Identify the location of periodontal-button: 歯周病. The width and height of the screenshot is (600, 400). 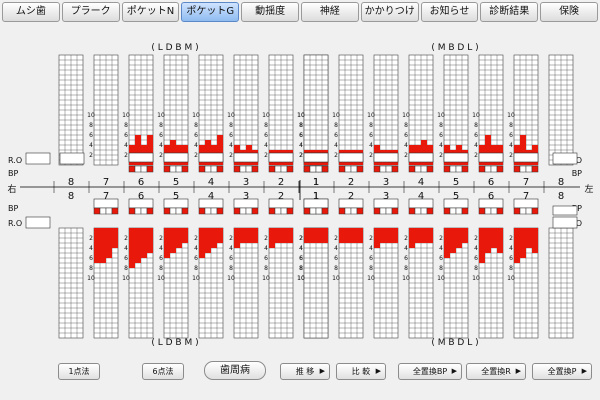
(235, 370).